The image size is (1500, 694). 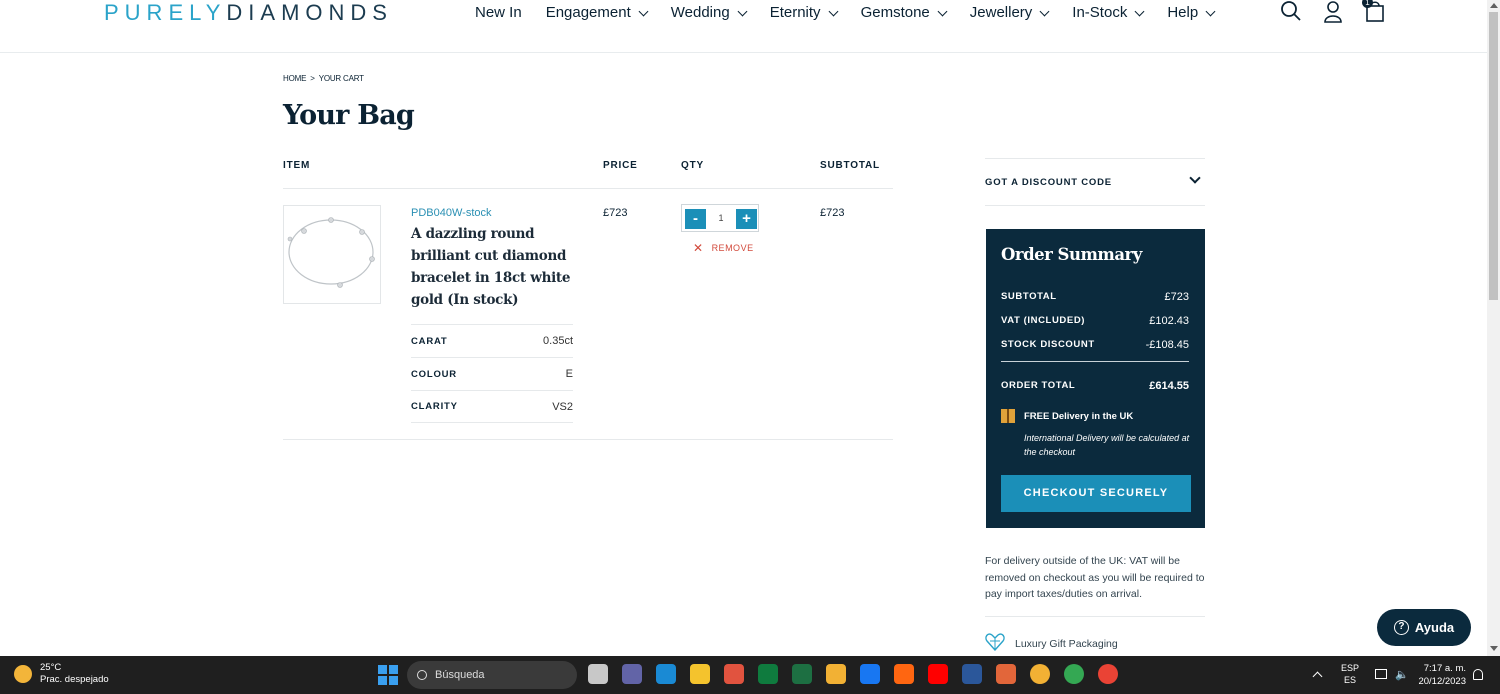 I want to click on gift-packaging-label: Luxury Gift Packaging, so click(x=1066, y=643).